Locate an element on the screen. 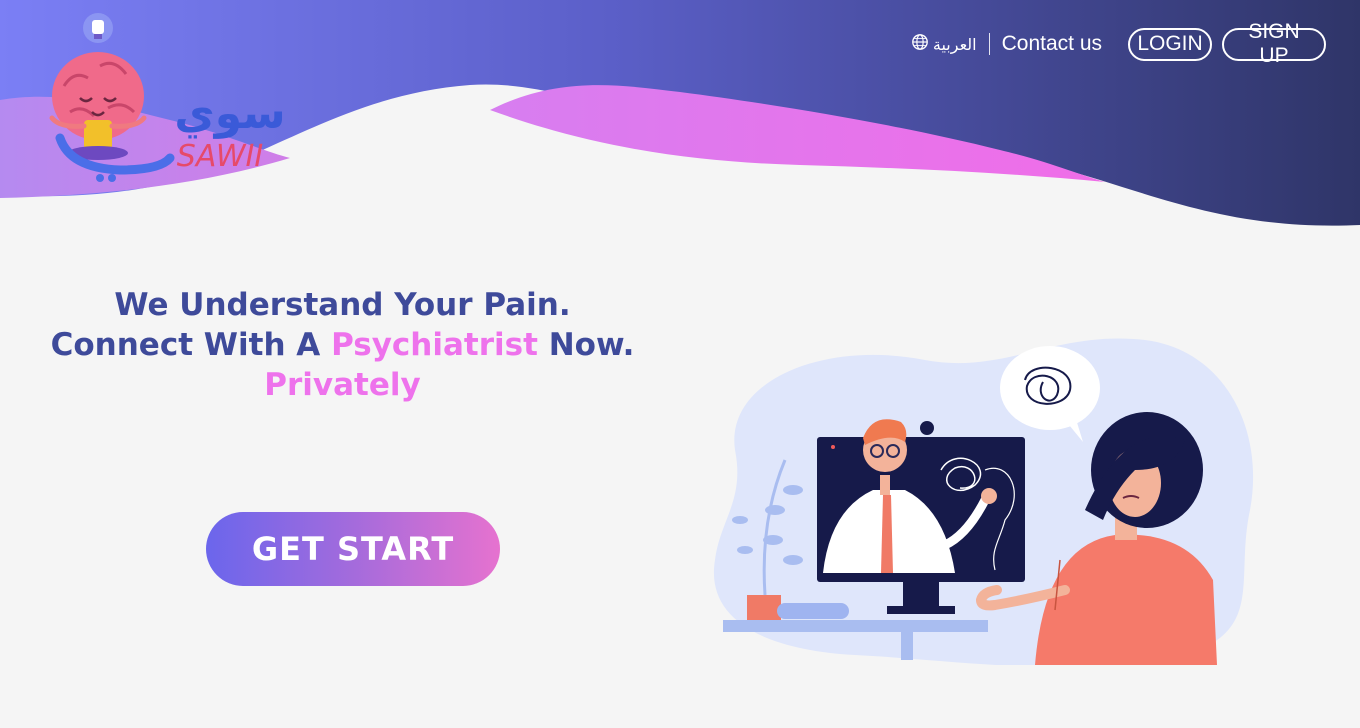  signup-button: SIGN UP is located at coordinates (1274, 43).